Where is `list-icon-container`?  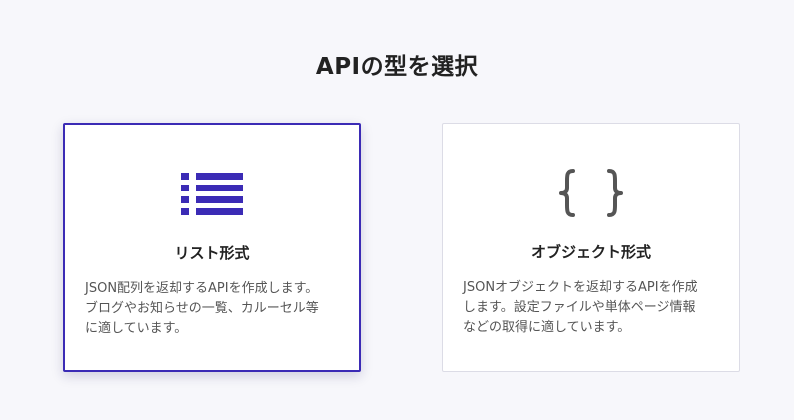 list-icon-container is located at coordinates (212, 194).